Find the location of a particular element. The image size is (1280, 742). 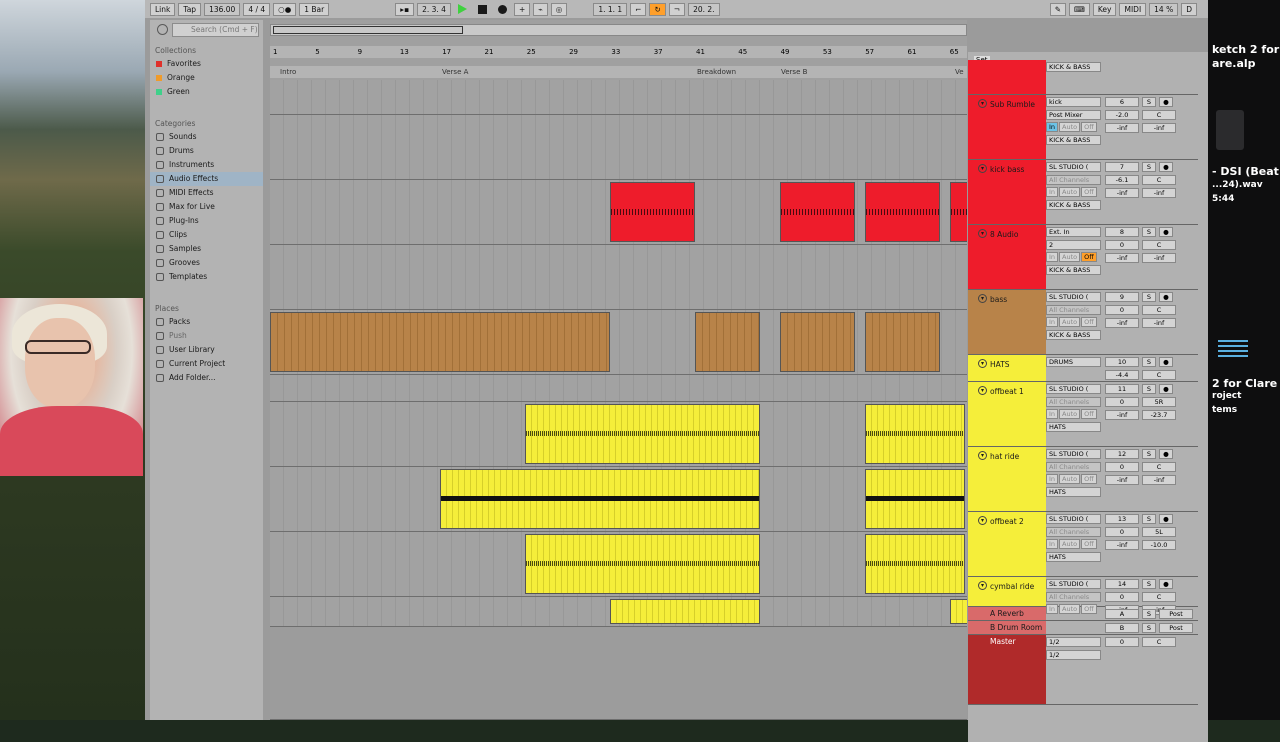

follow-button: ▸▪ is located at coordinates (405, 9).